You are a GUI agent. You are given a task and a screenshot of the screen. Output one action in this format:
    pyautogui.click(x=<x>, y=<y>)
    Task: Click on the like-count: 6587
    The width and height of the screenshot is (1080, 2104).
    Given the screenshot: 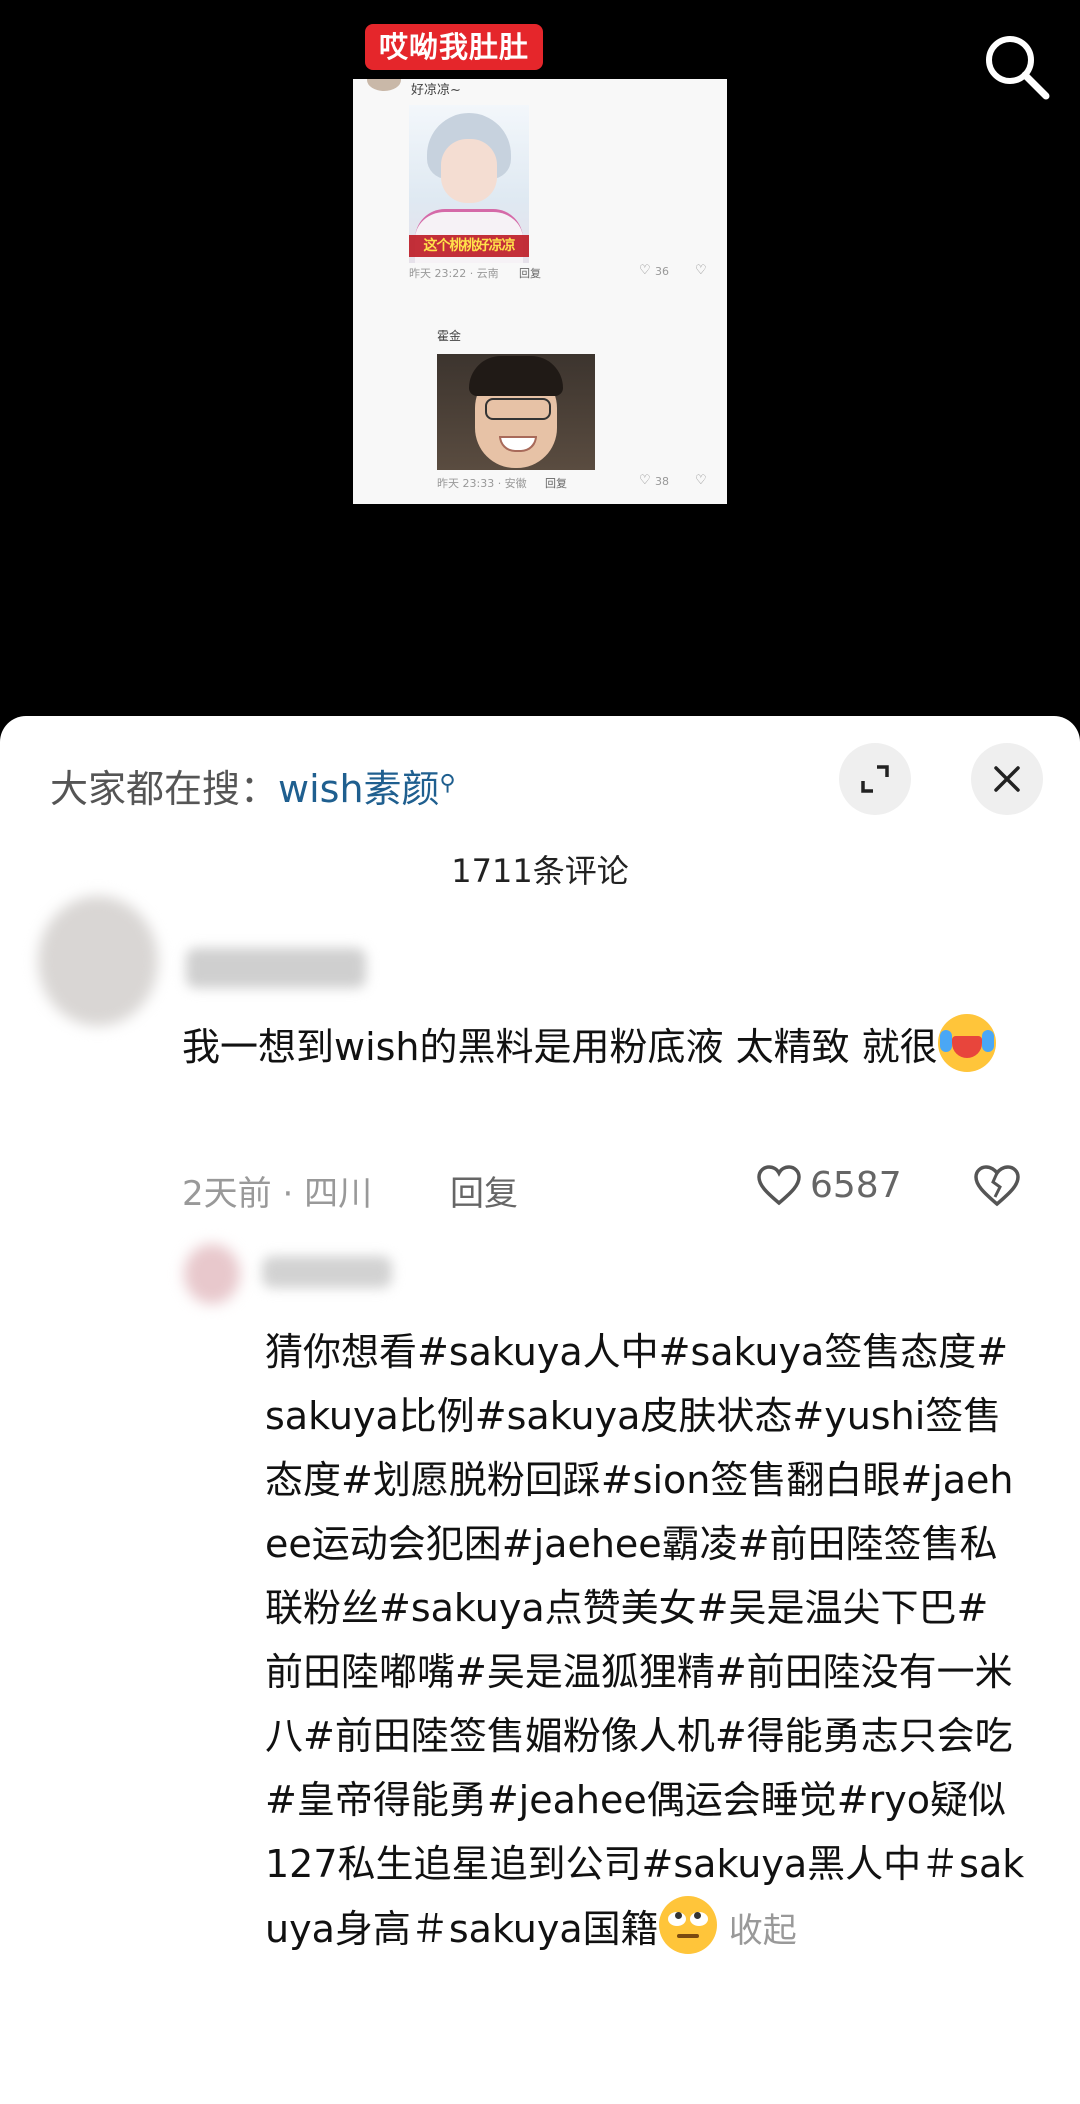 What is the action you would take?
    pyautogui.click(x=856, y=1185)
    